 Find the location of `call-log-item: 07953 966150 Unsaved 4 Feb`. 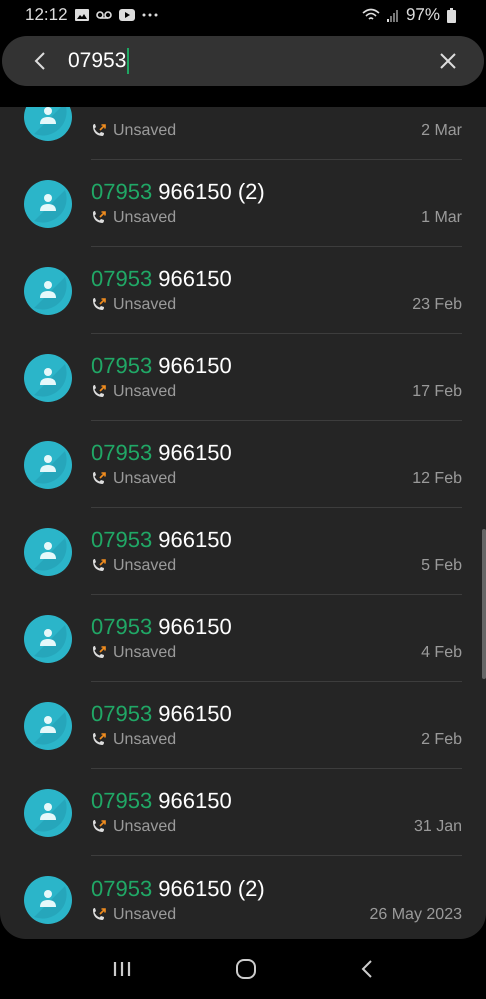

call-log-item: 07953 966150 Unsaved 4 Feb is located at coordinates (243, 638).